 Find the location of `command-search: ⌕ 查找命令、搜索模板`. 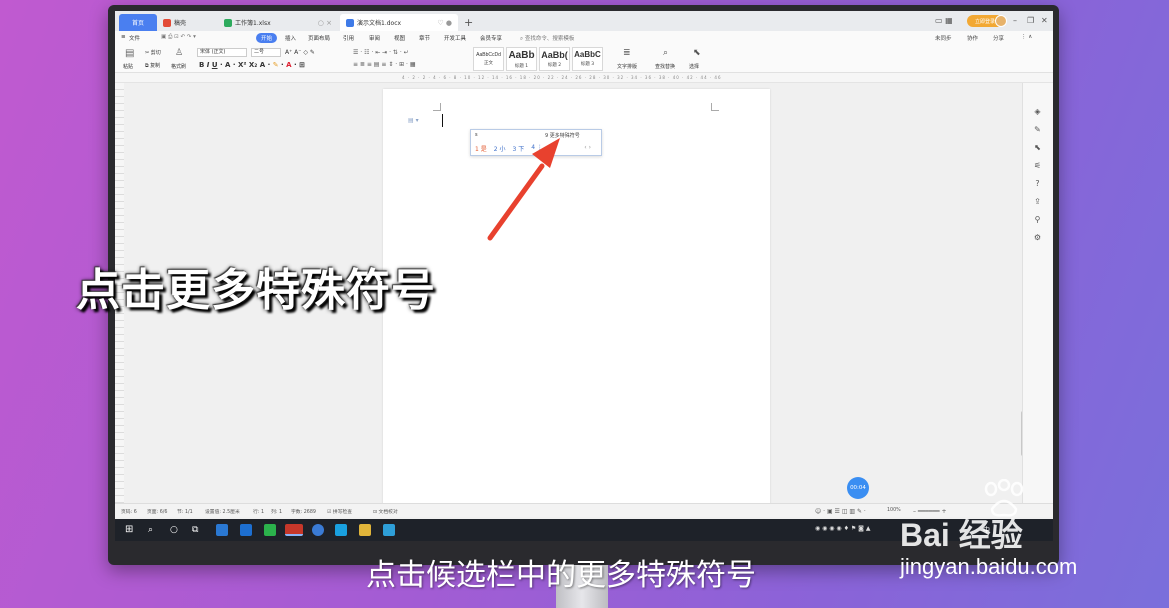

command-search: ⌕ 查找命令、搜索模板 is located at coordinates (547, 38).